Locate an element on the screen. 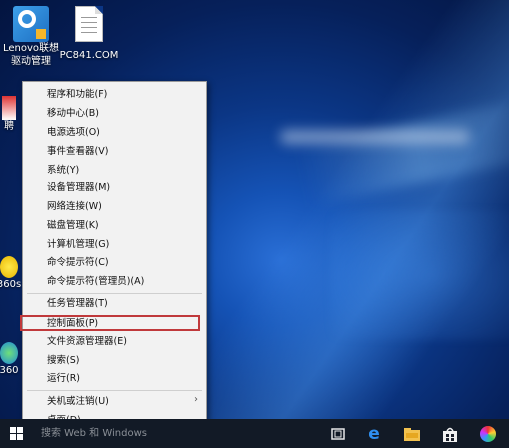  menu-item-control-panel: 控制面板(P) is located at coordinates (72, 324).